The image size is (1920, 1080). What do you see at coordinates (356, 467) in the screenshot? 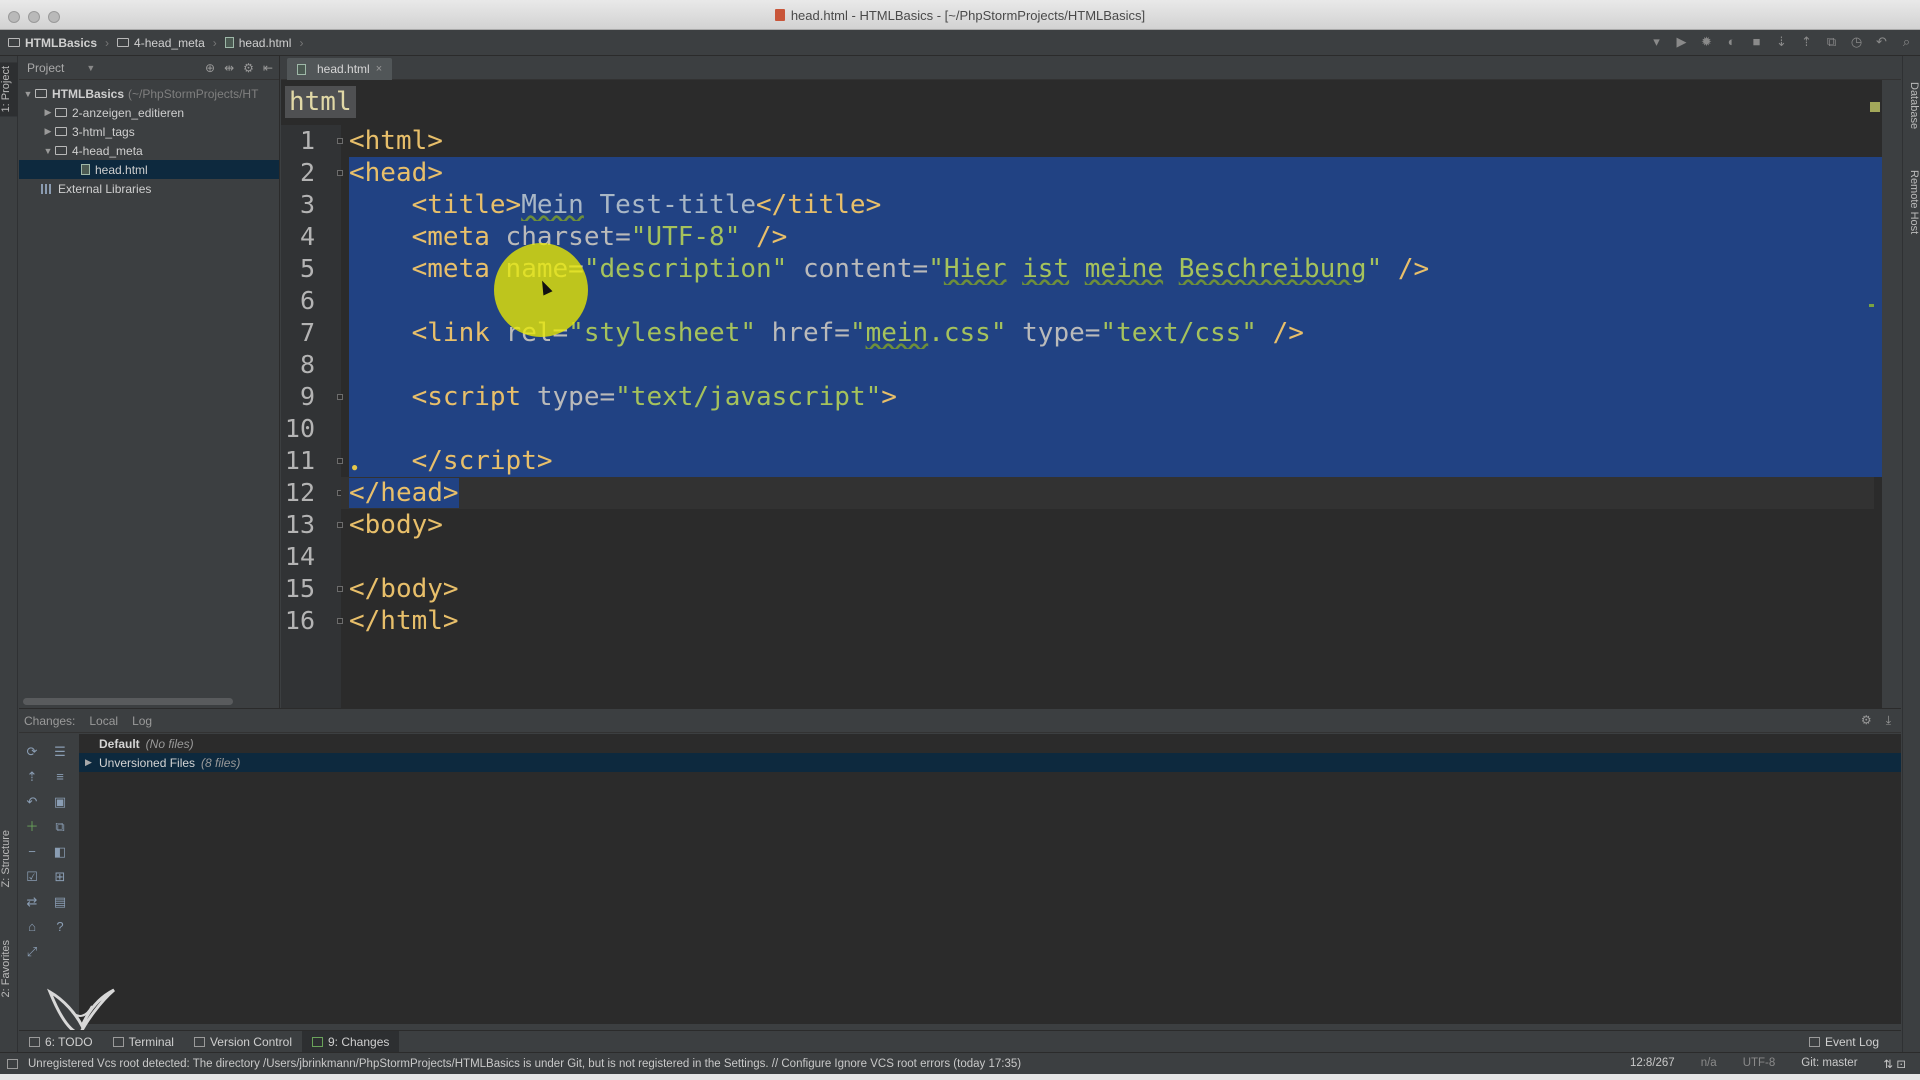
I see `intention-bulb-icon: ●` at bounding box center [356, 467].